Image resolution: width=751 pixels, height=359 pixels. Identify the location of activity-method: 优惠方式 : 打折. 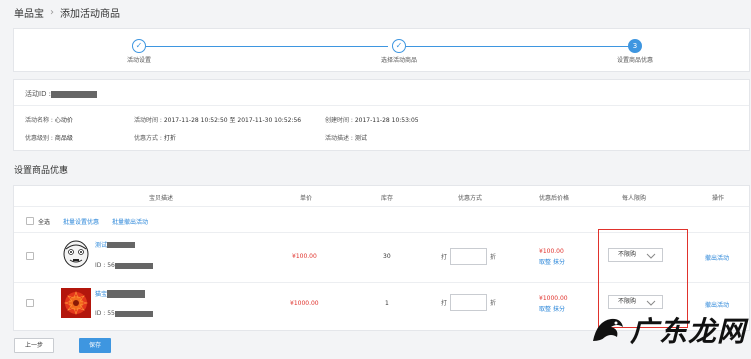
(155, 137).